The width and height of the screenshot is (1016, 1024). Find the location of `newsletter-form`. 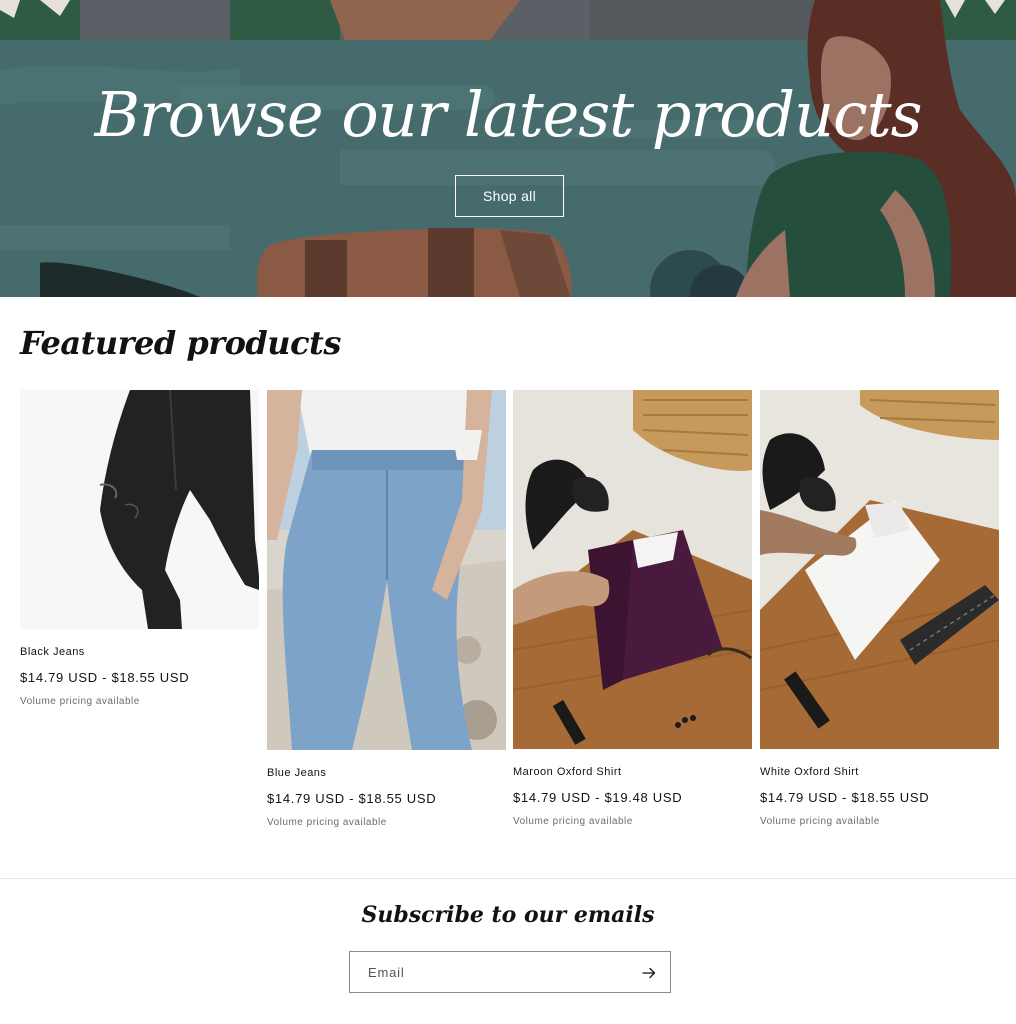

newsletter-form is located at coordinates (510, 972).